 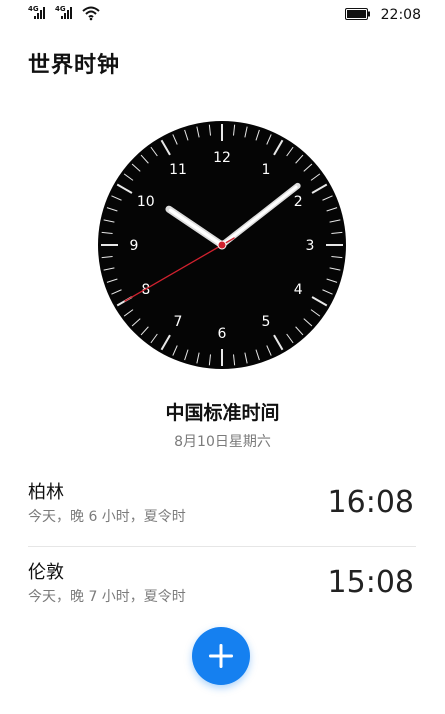 What do you see at coordinates (400, 15) in the screenshot?
I see `status-time: 22:08` at bounding box center [400, 15].